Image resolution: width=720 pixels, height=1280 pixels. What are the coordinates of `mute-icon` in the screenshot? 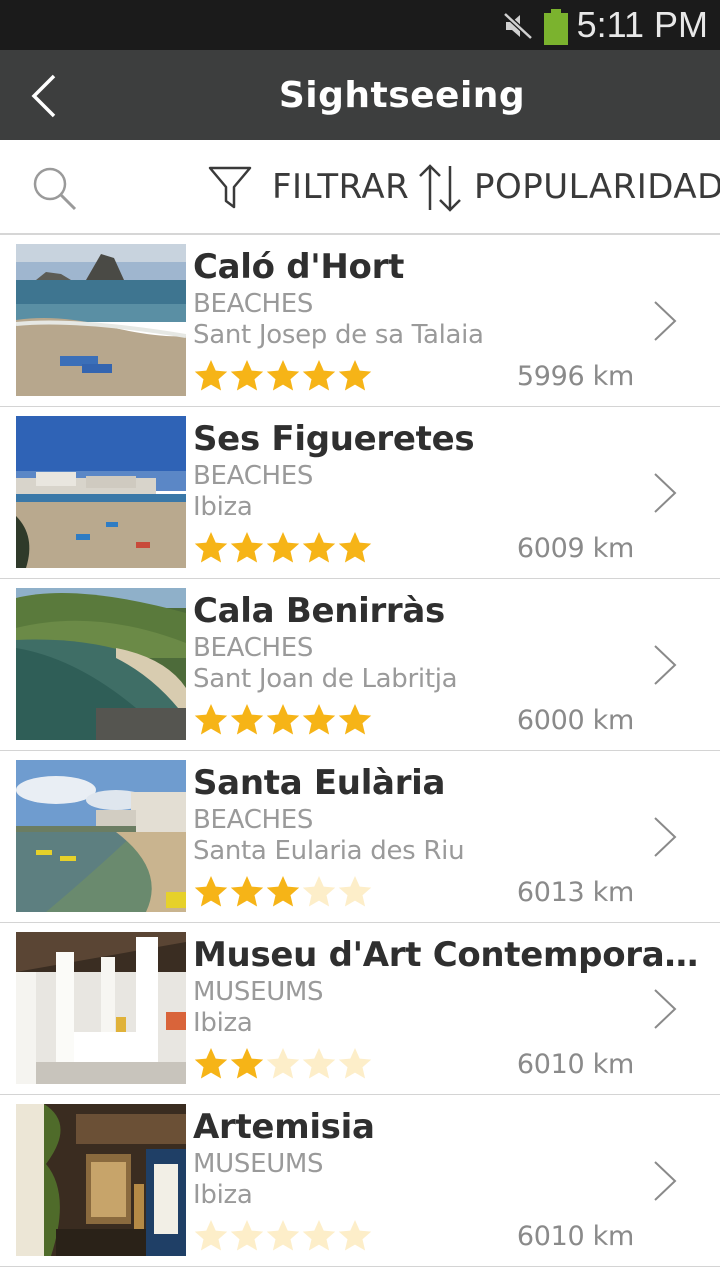 It's located at (518, 26).